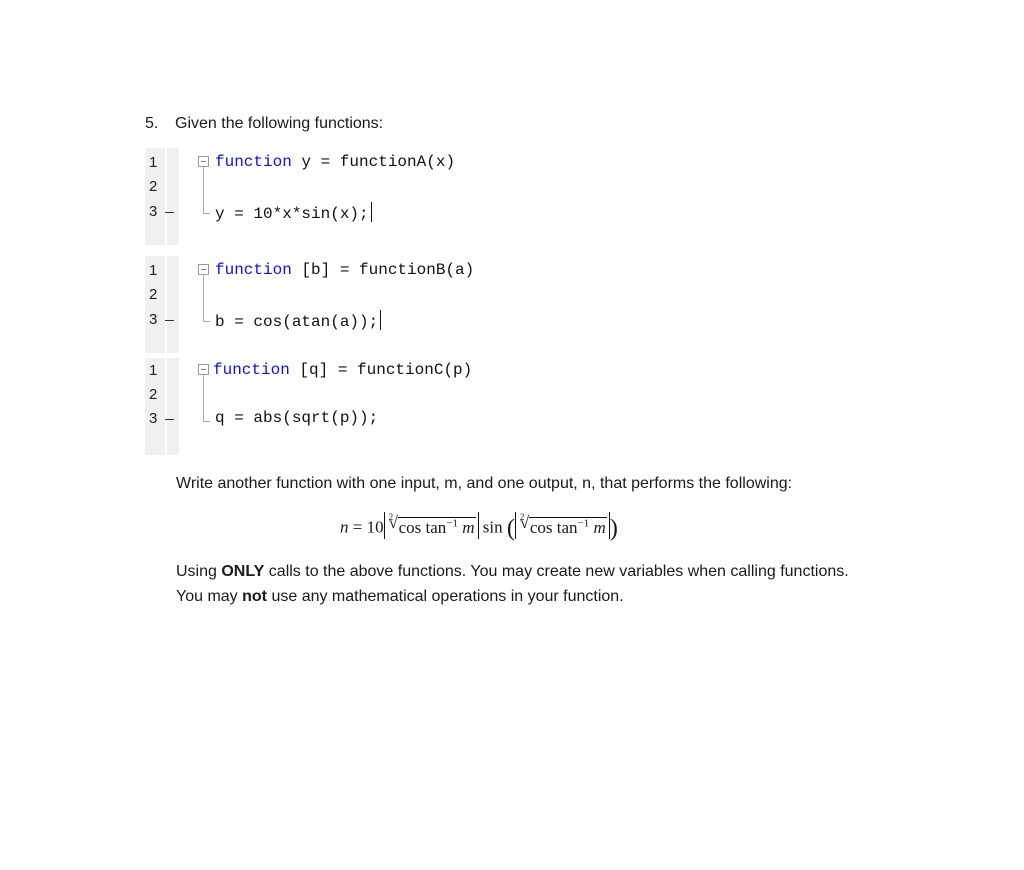 The height and width of the screenshot is (870, 1024). What do you see at coordinates (152, 123) in the screenshot?
I see `question-number: 5.` at bounding box center [152, 123].